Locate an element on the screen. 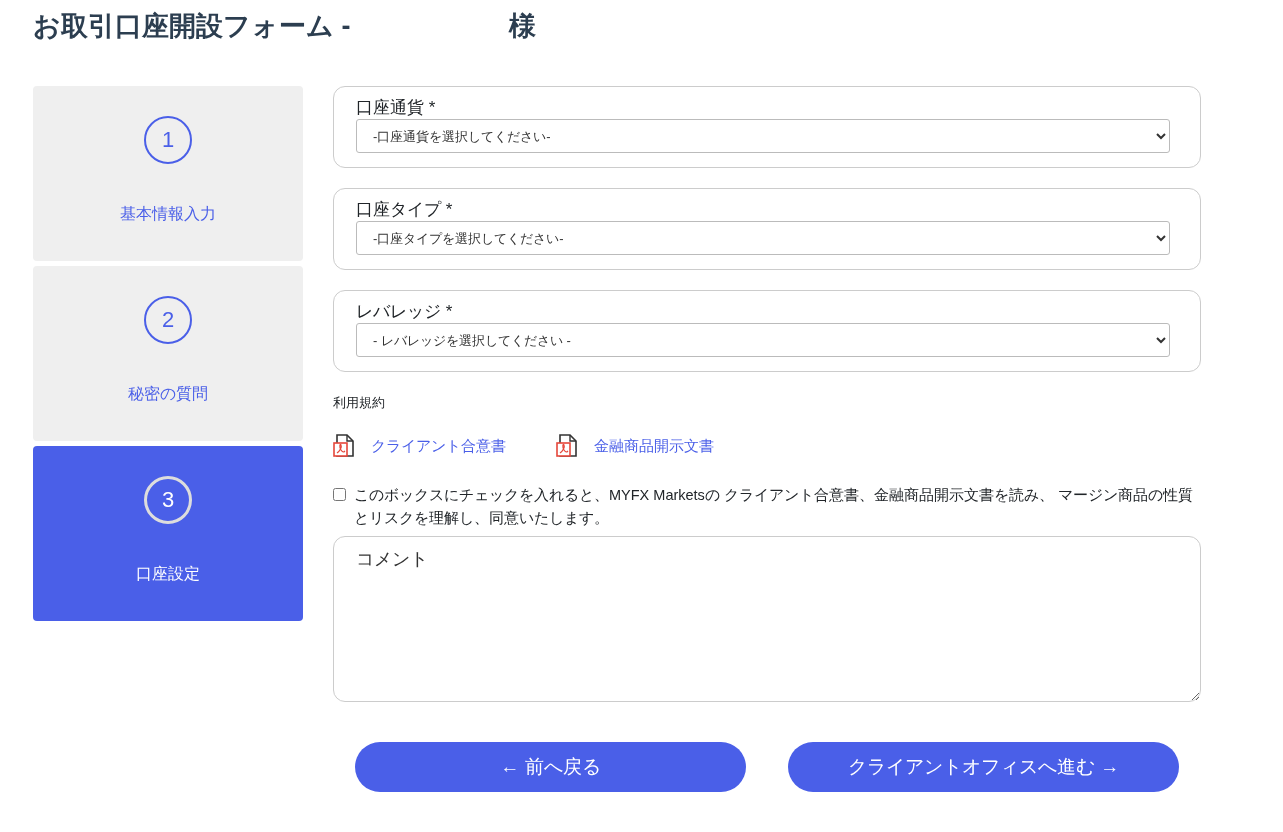  select-field: -口座通貨を選択してください- is located at coordinates (763, 136).